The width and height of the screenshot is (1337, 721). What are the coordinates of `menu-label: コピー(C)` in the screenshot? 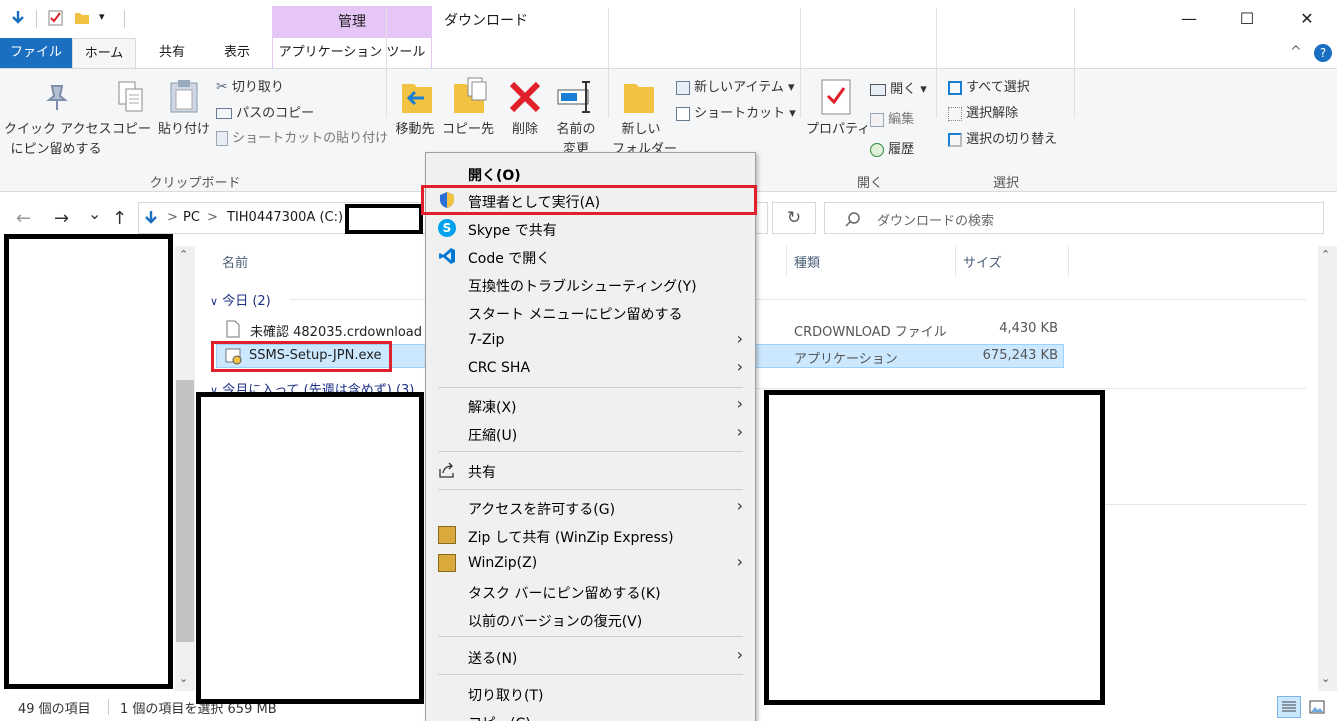 It's located at (499, 717).